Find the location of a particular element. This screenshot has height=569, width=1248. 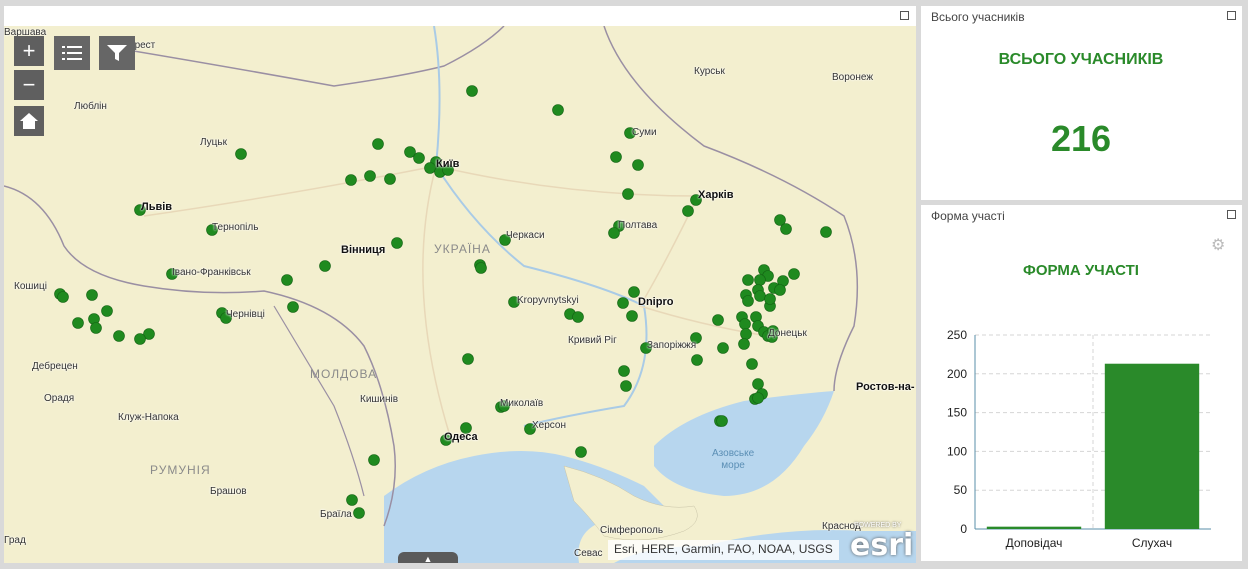

zoom-out-button: − is located at coordinates (29, 85).